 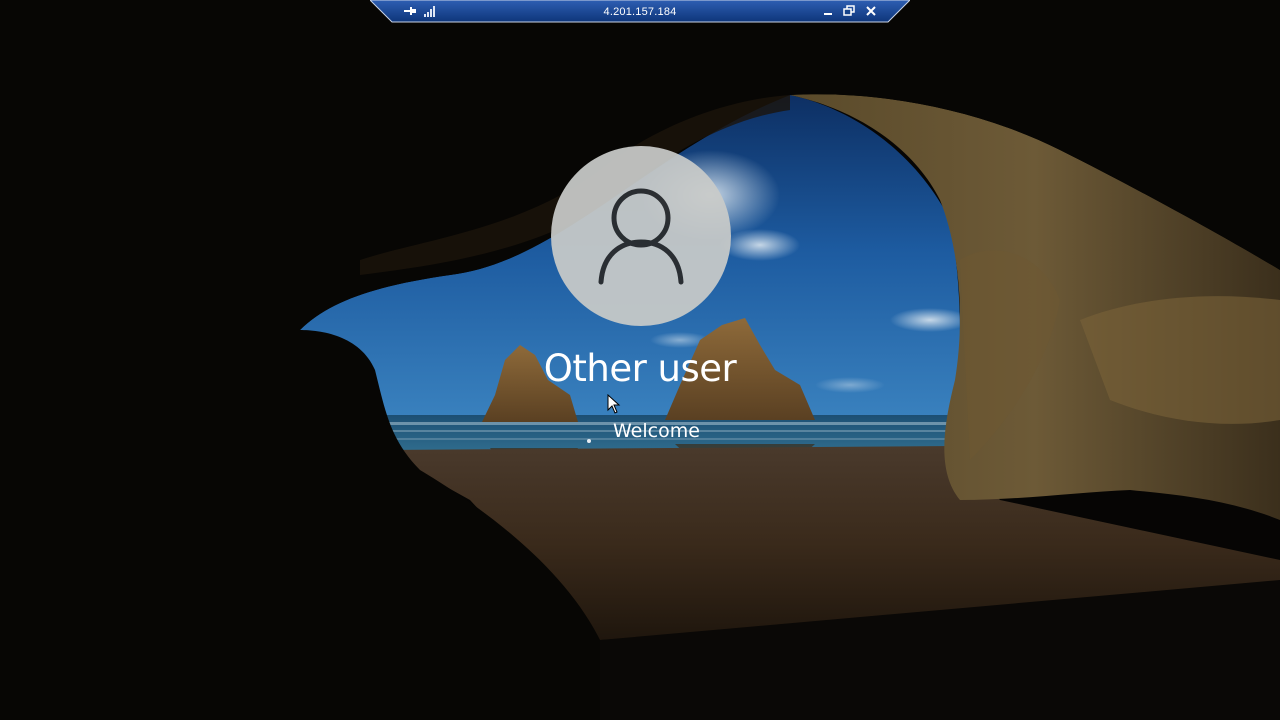 What do you see at coordinates (828, 11) in the screenshot?
I see `minimize-icon` at bounding box center [828, 11].